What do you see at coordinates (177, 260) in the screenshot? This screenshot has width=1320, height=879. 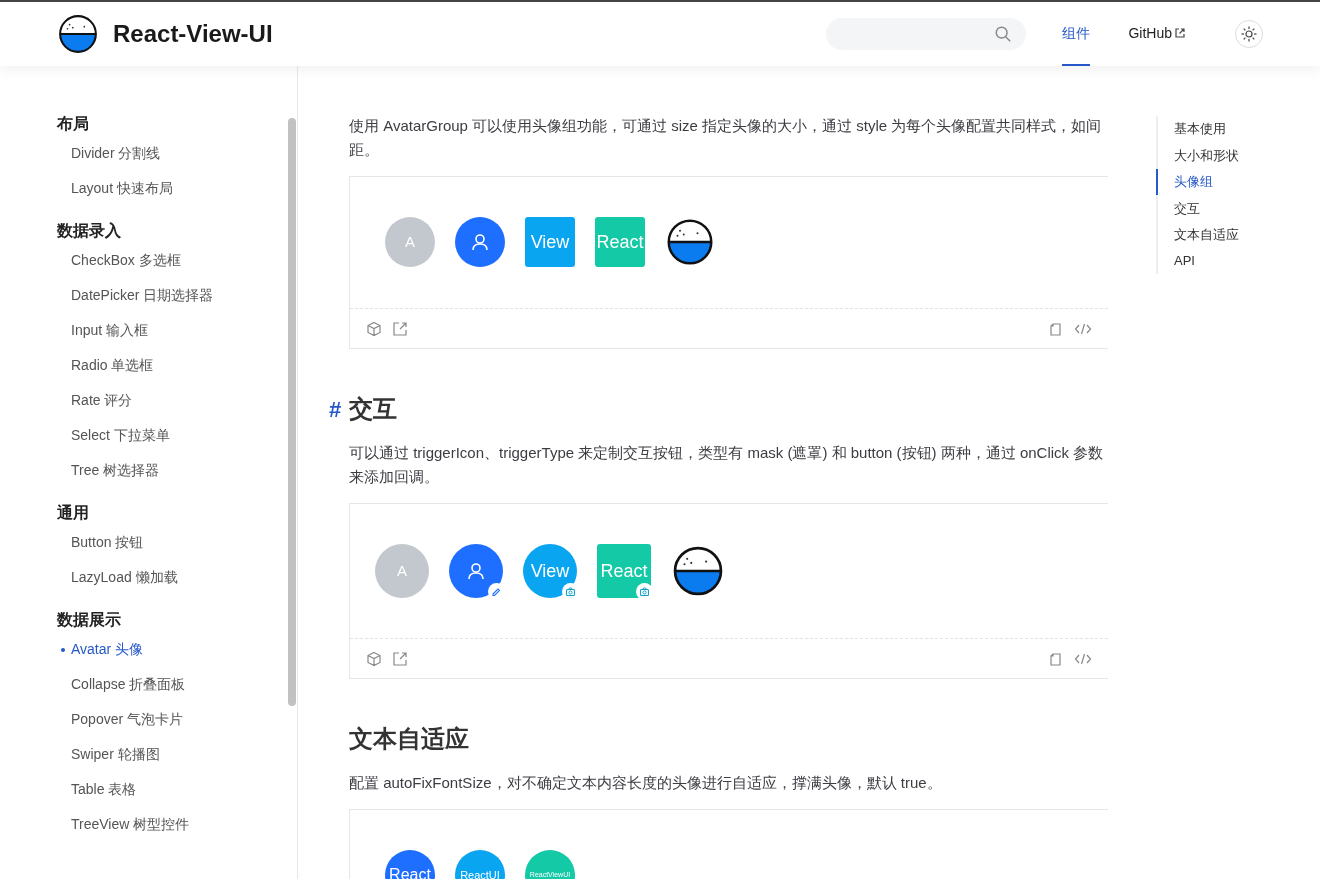 I see `sidebar-item: CheckBox 多选框` at bounding box center [177, 260].